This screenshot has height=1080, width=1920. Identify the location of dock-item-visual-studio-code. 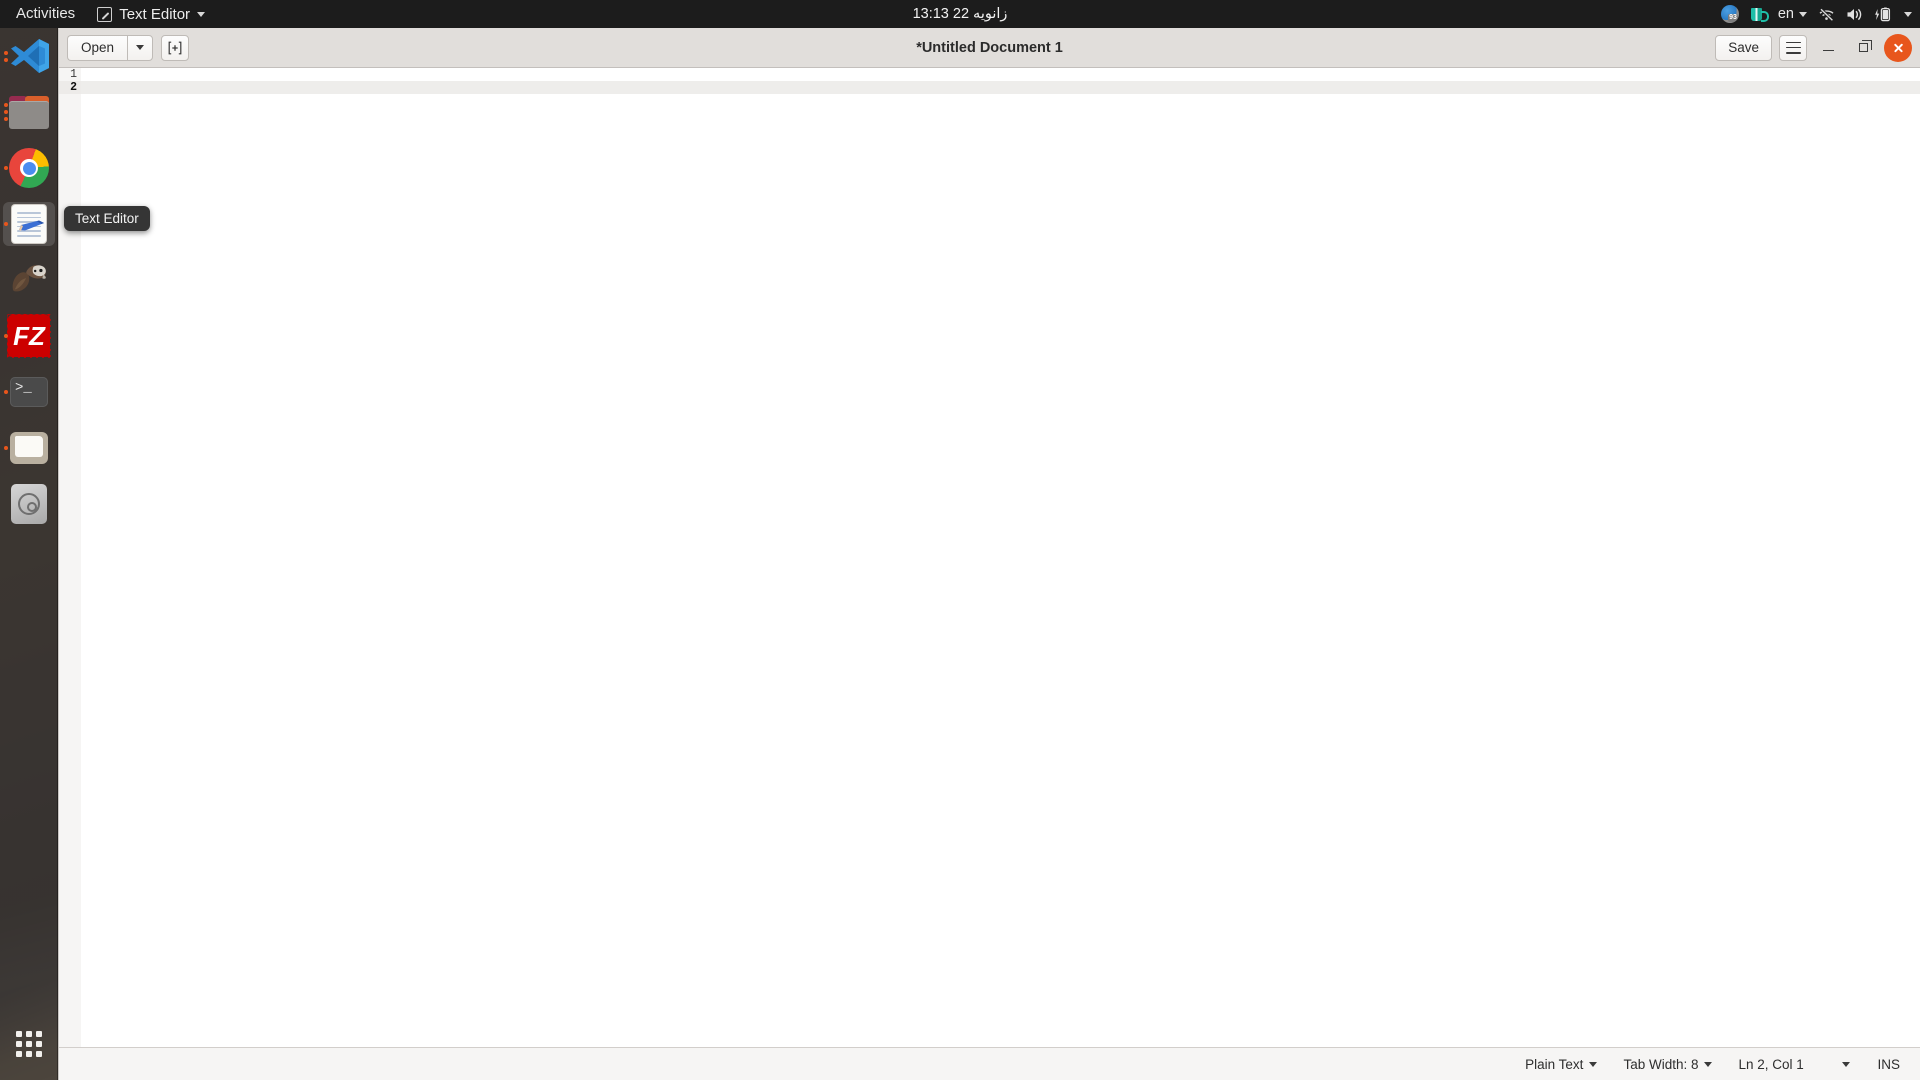
(29, 56).